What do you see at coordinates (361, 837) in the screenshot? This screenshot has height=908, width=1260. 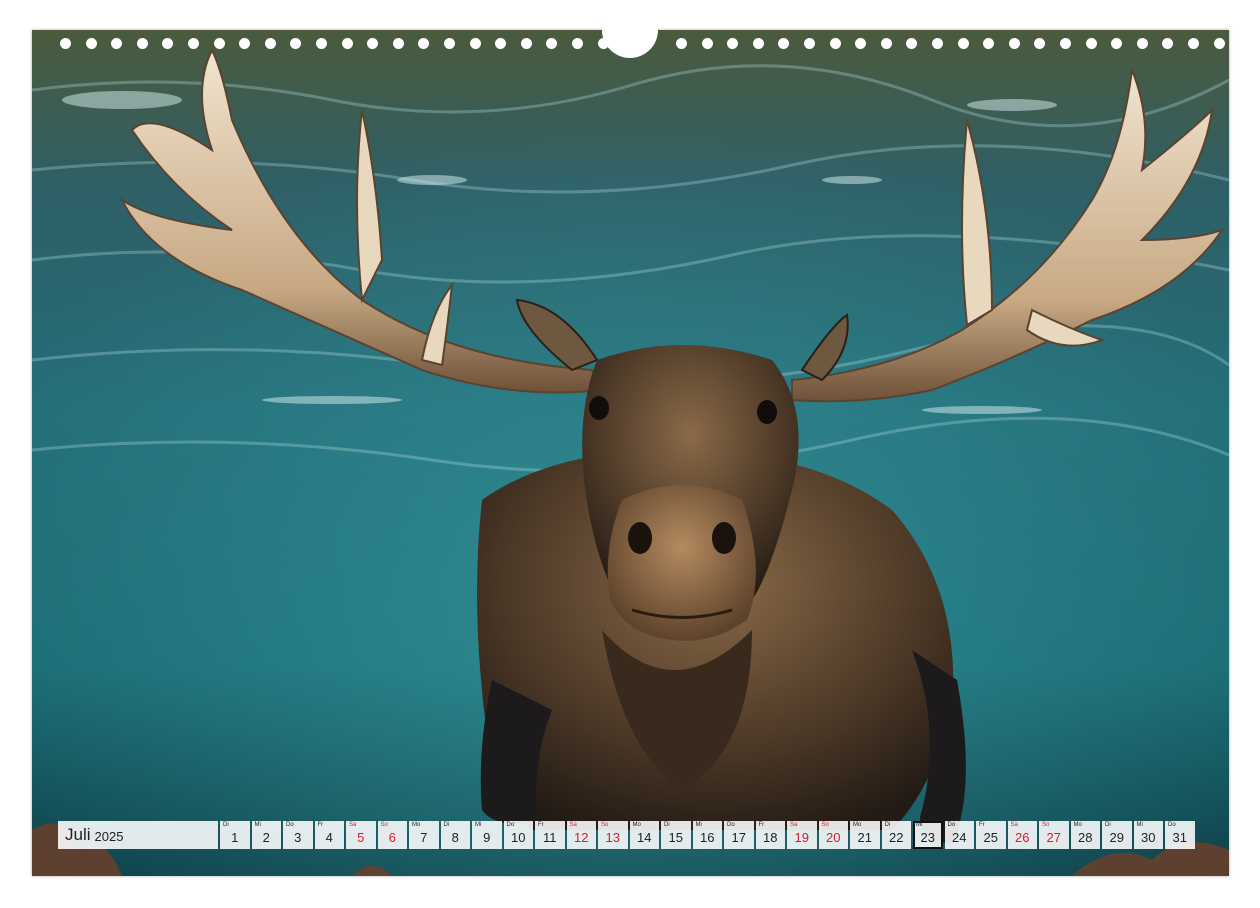 I see `day-number: 5` at bounding box center [361, 837].